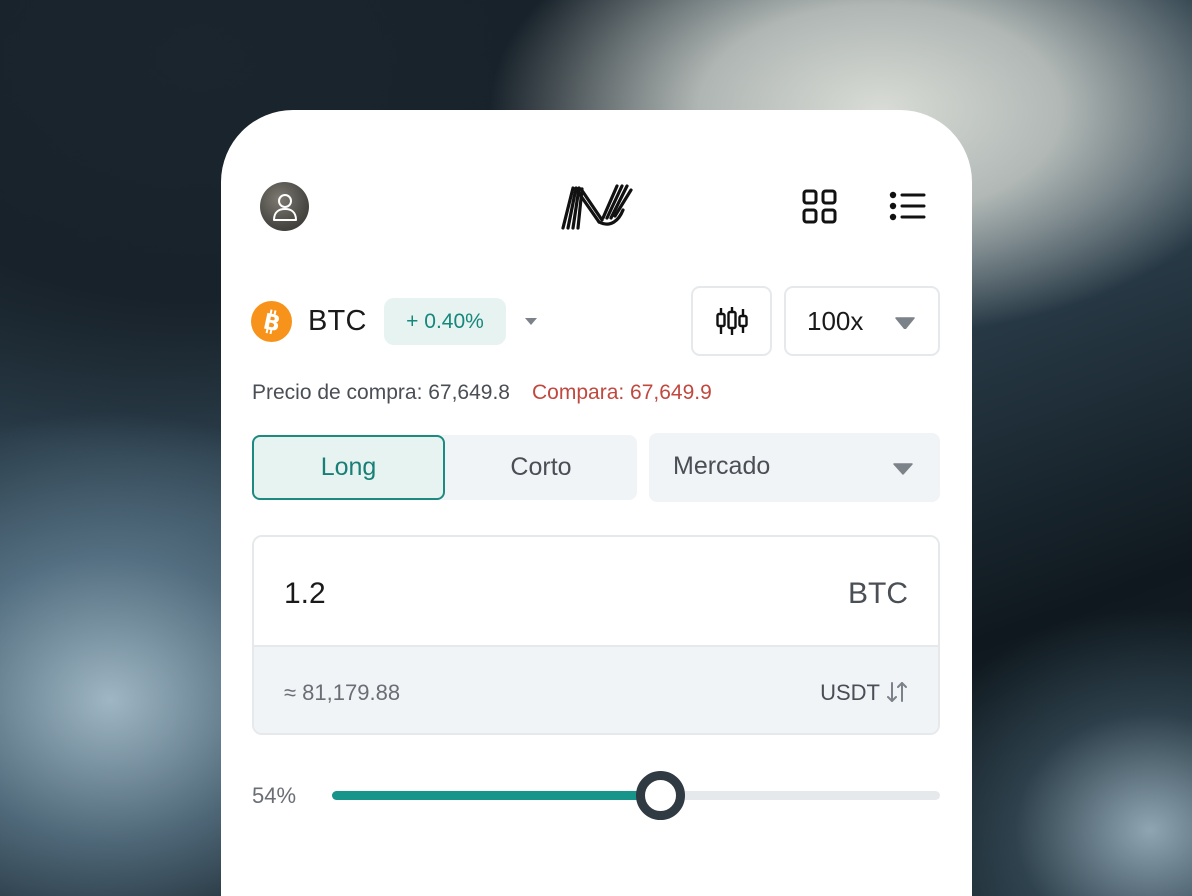 The image size is (1192, 896). Describe the element at coordinates (445, 321) in the screenshot. I see `price-change-badge: + 0.40%` at that location.